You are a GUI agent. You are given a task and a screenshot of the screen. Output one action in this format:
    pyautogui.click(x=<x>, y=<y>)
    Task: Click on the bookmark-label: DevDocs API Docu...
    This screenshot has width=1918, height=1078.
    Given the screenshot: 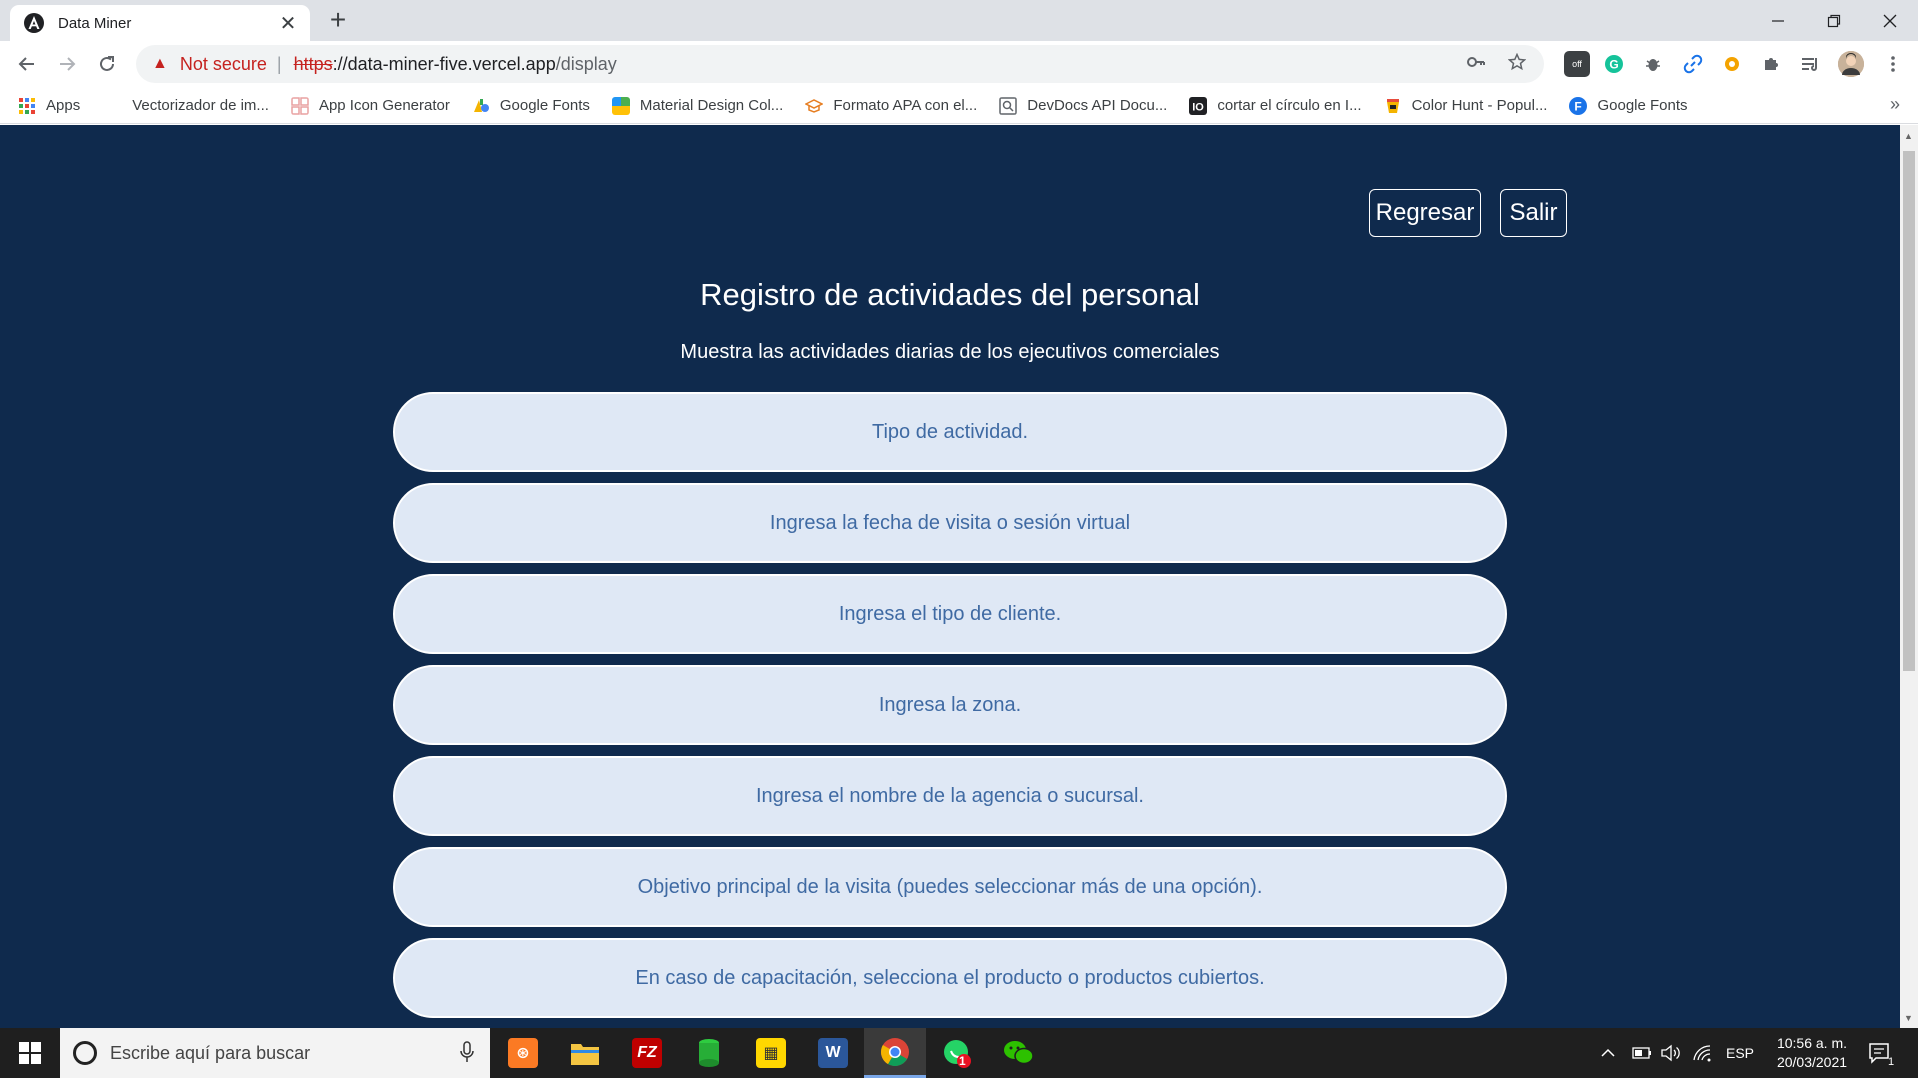 What is the action you would take?
    pyautogui.click(x=1097, y=105)
    